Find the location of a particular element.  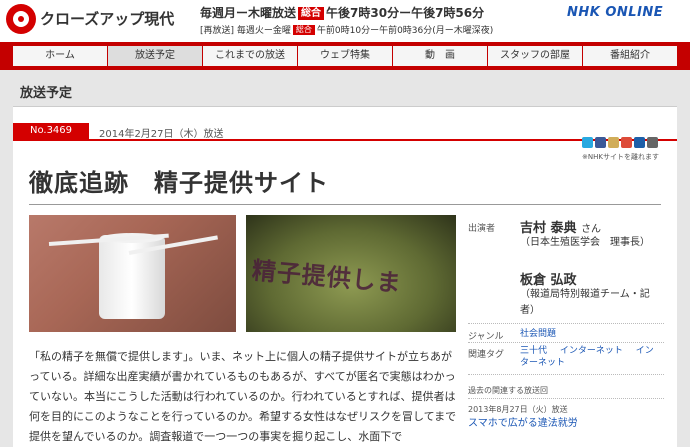

nav-item: 番組紹介 is located at coordinates (630, 56).